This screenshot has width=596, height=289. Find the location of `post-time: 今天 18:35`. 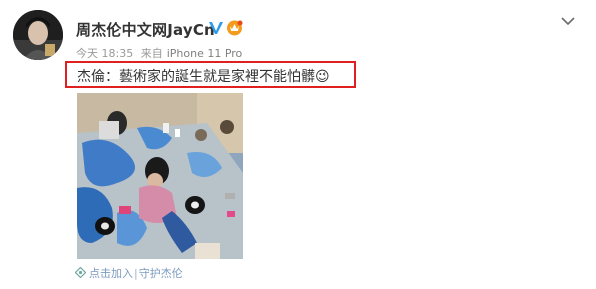

post-time: 今天 18:35 is located at coordinates (104, 53).